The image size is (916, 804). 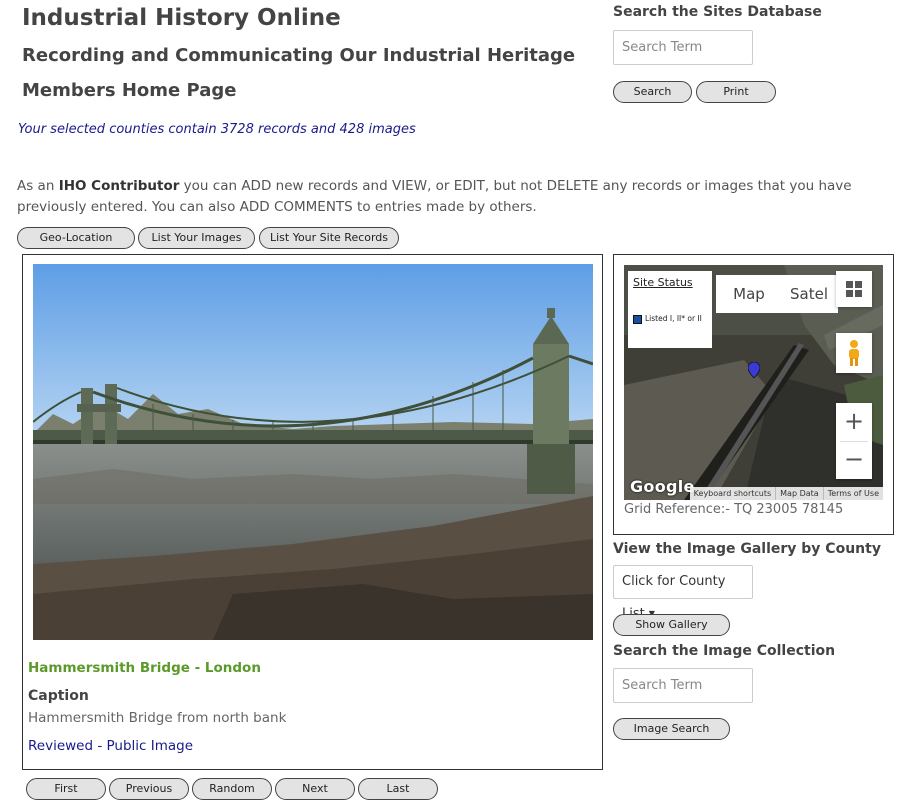 What do you see at coordinates (76, 238) in the screenshot?
I see `geo-location-button: Geo-Location` at bounding box center [76, 238].